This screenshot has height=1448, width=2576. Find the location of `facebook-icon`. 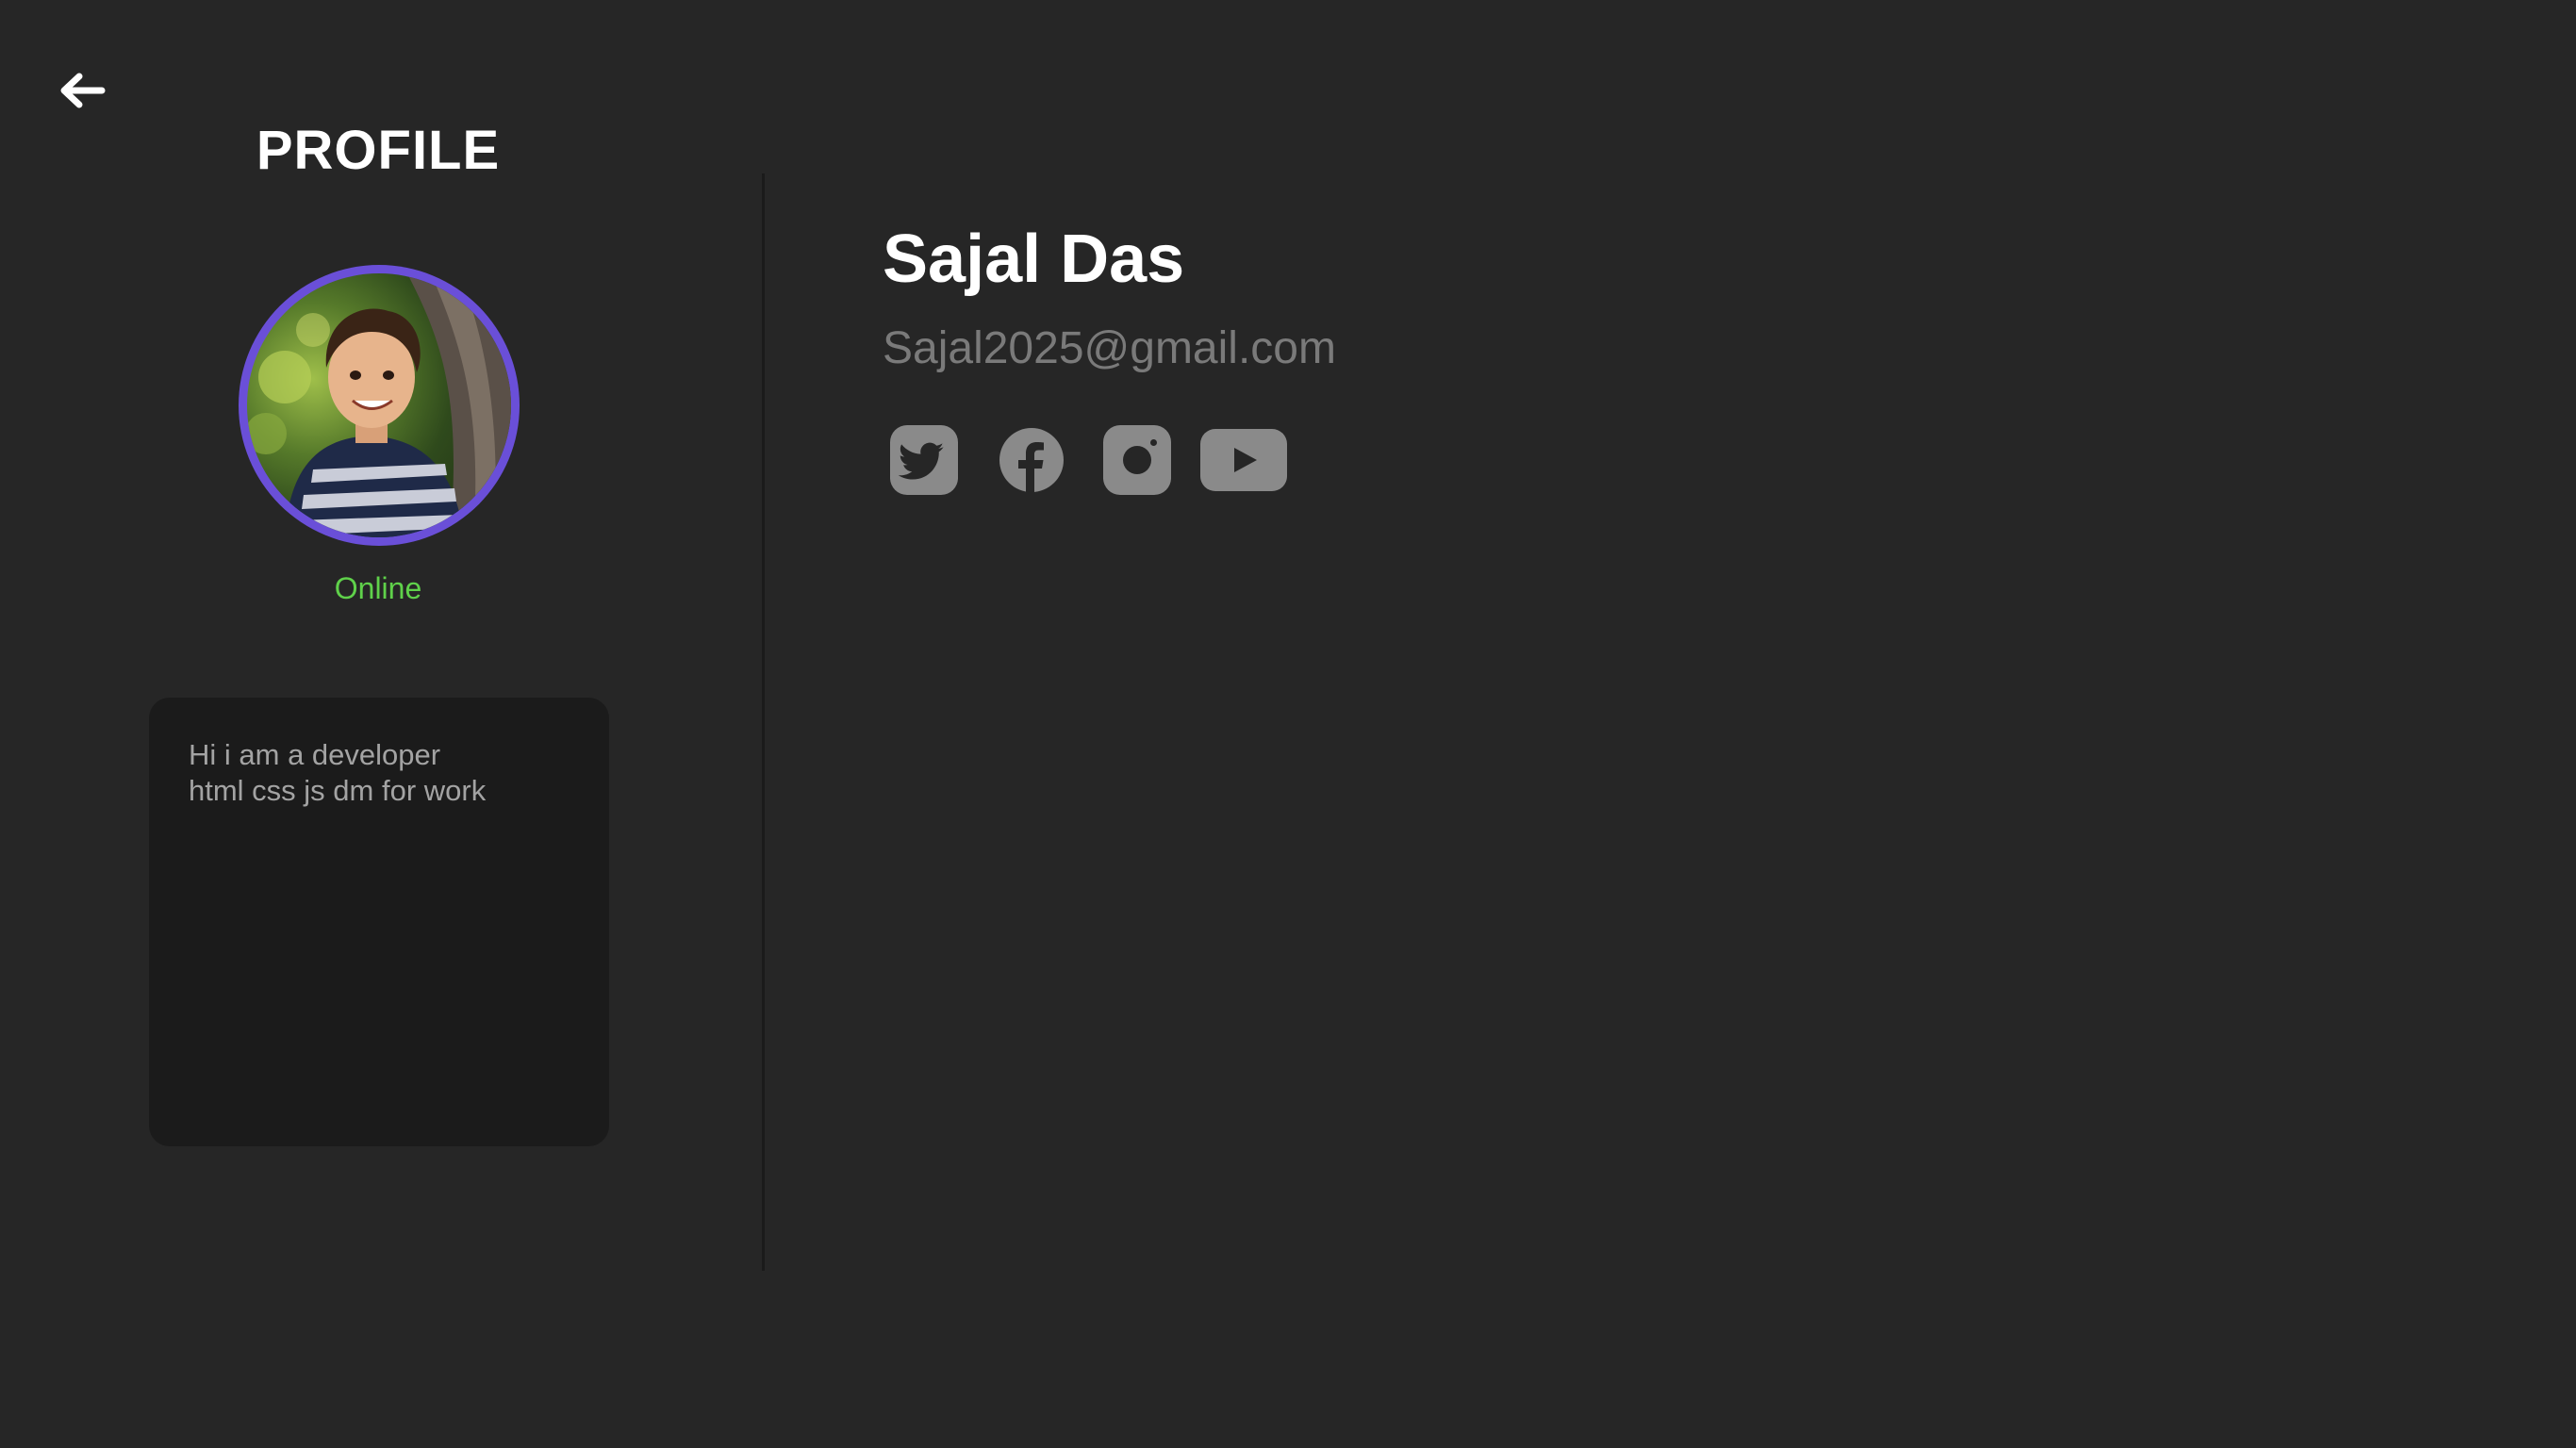

facebook-icon is located at coordinates (1031, 460).